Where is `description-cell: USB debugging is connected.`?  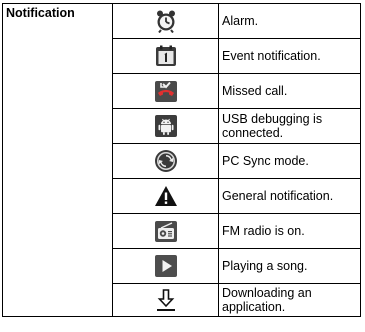 description-cell: USB debugging is connected. is located at coordinates (289, 126).